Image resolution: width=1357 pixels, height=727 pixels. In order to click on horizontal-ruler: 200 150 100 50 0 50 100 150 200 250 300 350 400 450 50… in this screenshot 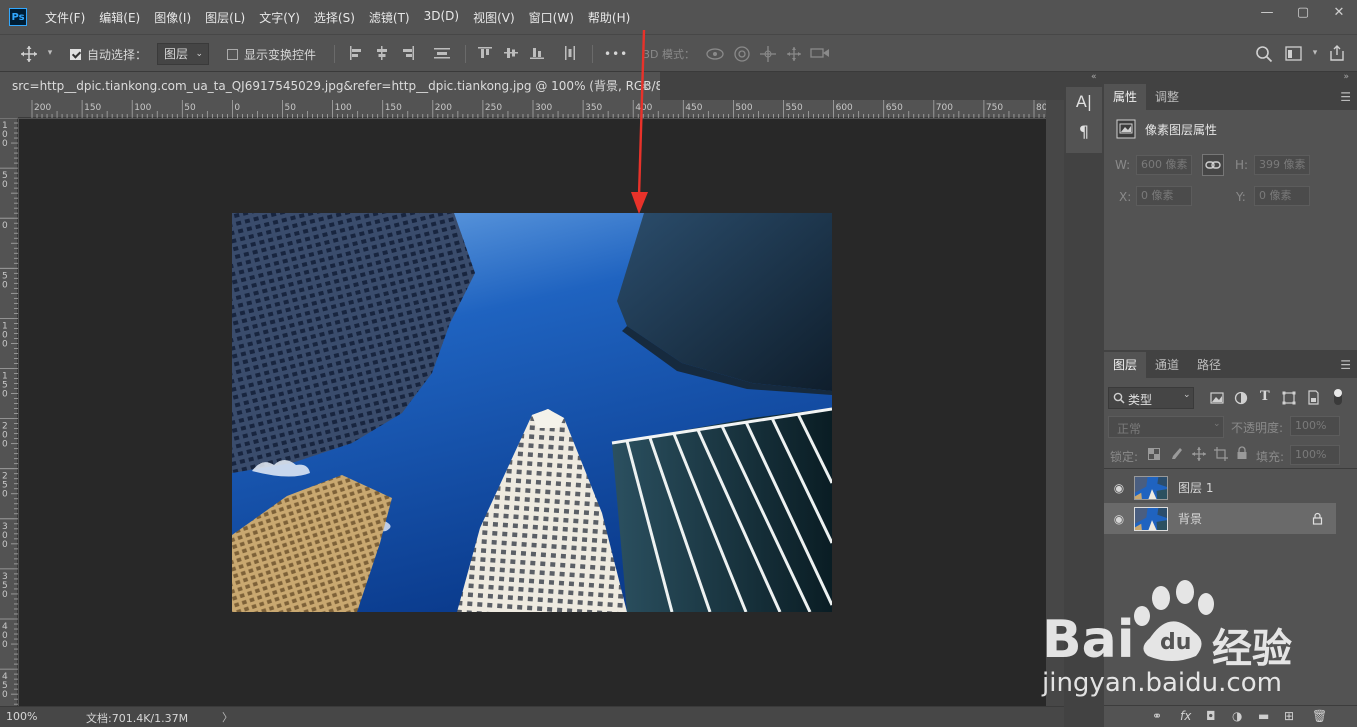, I will do `click(535, 109)`.